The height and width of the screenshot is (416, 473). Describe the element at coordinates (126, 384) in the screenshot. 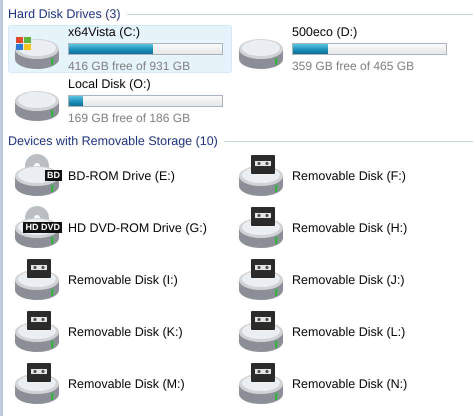

I see `drive-name: Removable Disk (M:)` at that location.